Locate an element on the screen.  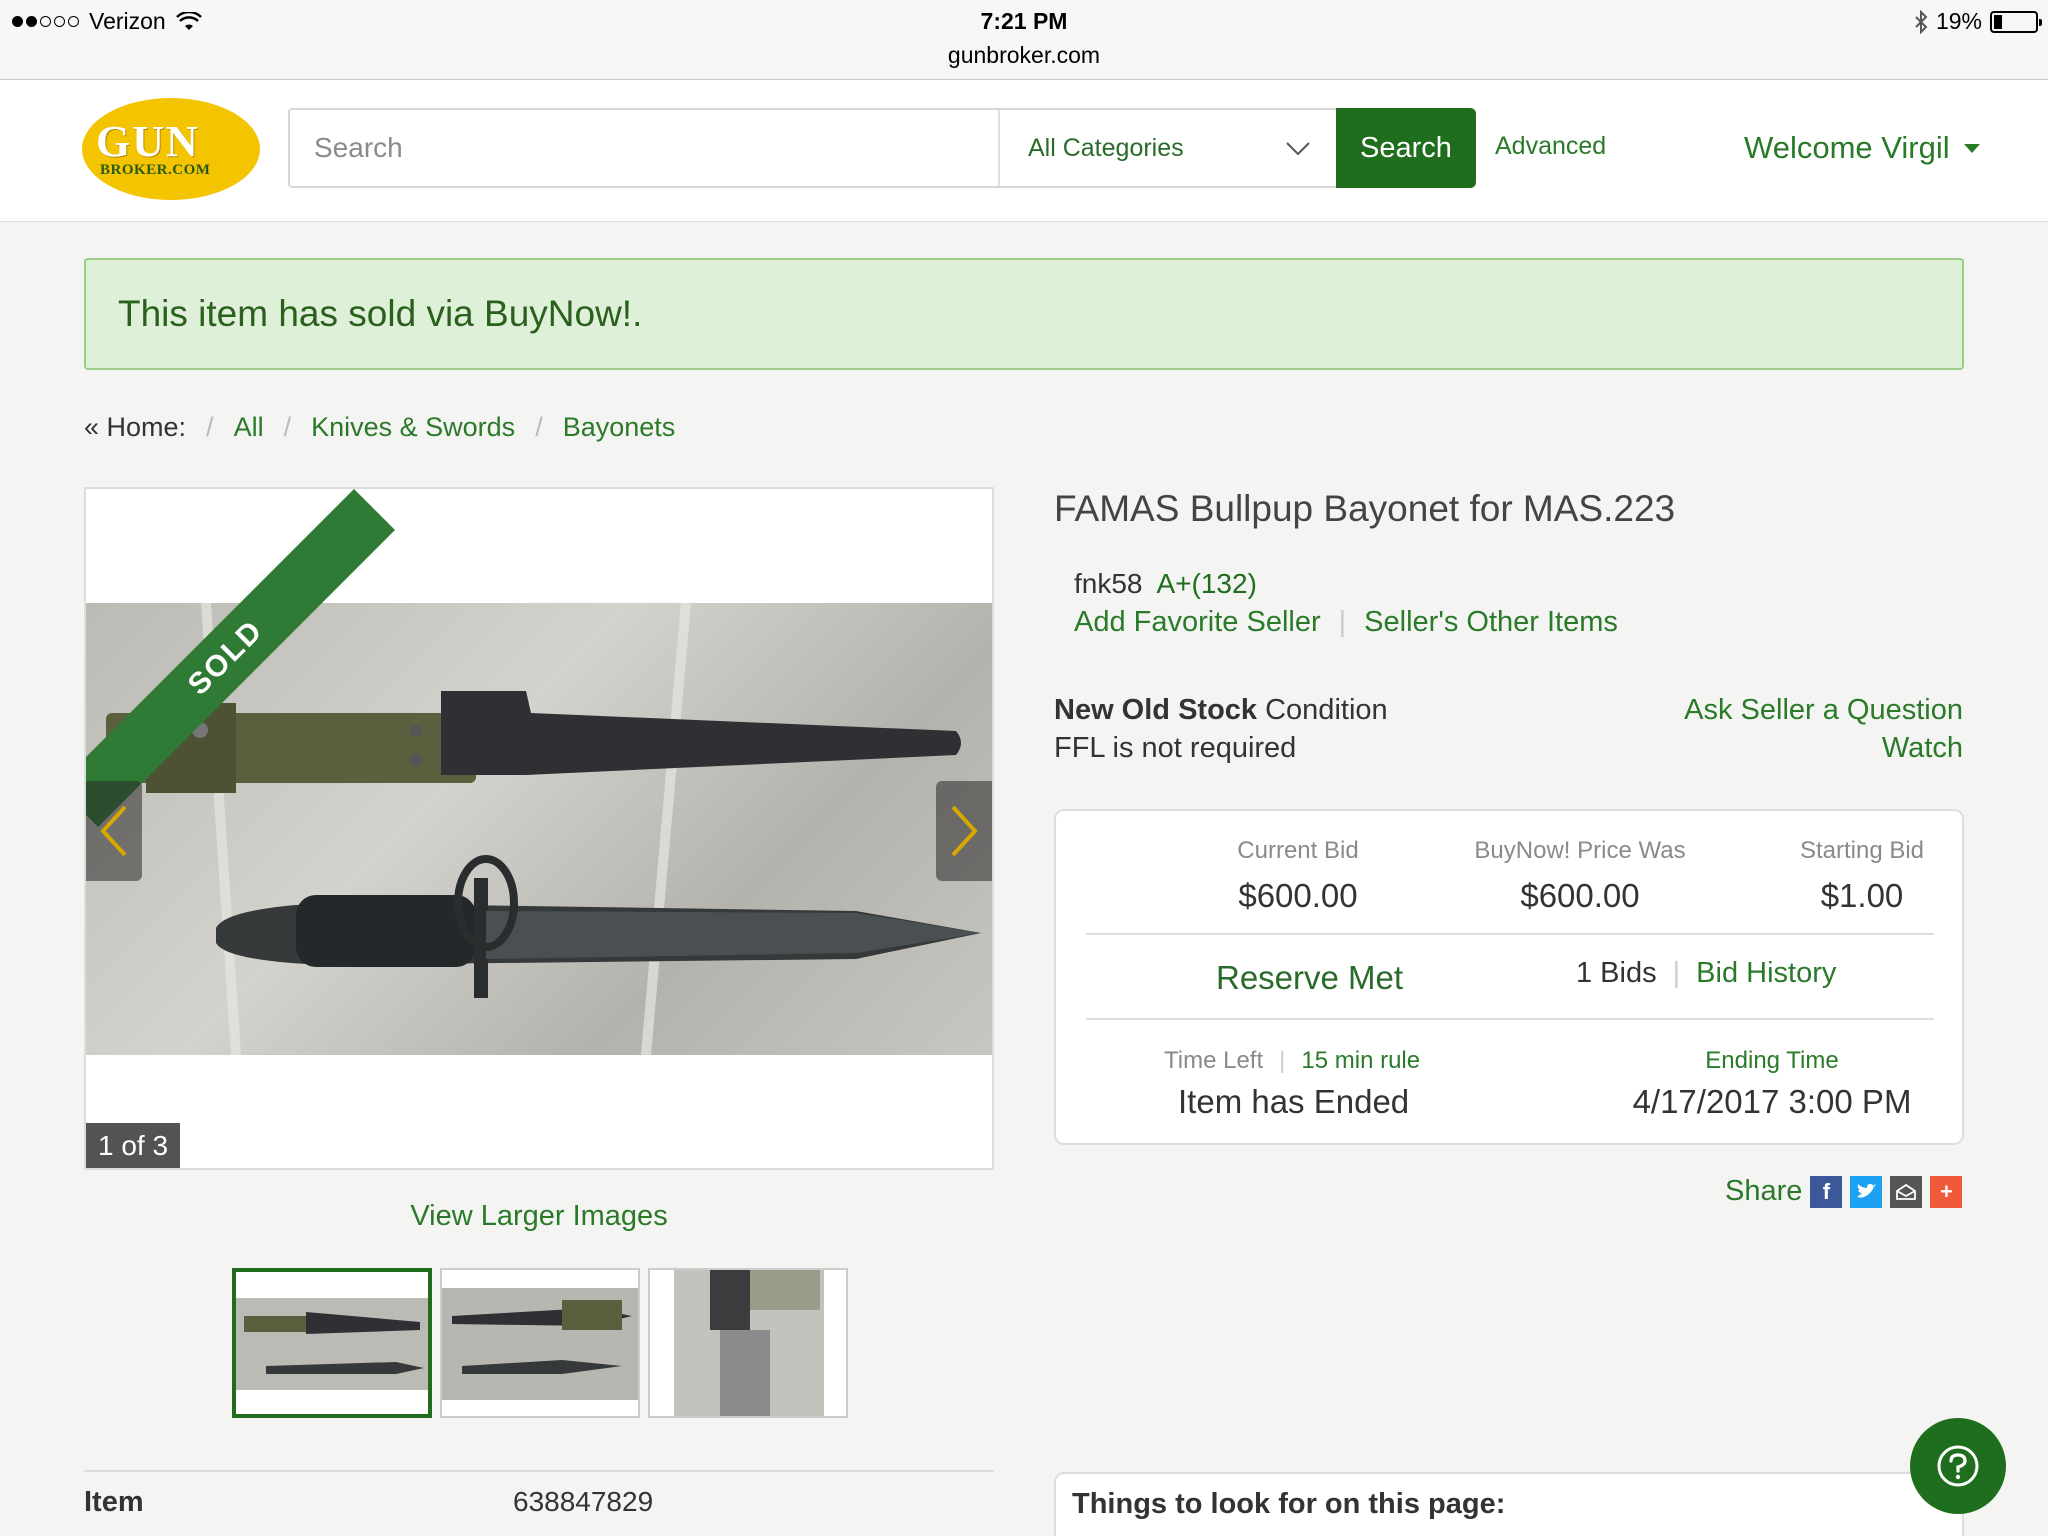
category-select-value: All Categories is located at coordinates (1106, 147).